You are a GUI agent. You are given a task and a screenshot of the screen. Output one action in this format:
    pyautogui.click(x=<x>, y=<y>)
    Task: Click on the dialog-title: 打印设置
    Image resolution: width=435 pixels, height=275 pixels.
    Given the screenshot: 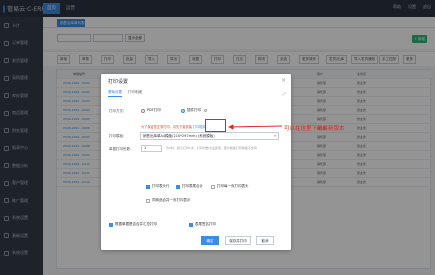 What is the action you would take?
    pyautogui.click(x=118, y=82)
    